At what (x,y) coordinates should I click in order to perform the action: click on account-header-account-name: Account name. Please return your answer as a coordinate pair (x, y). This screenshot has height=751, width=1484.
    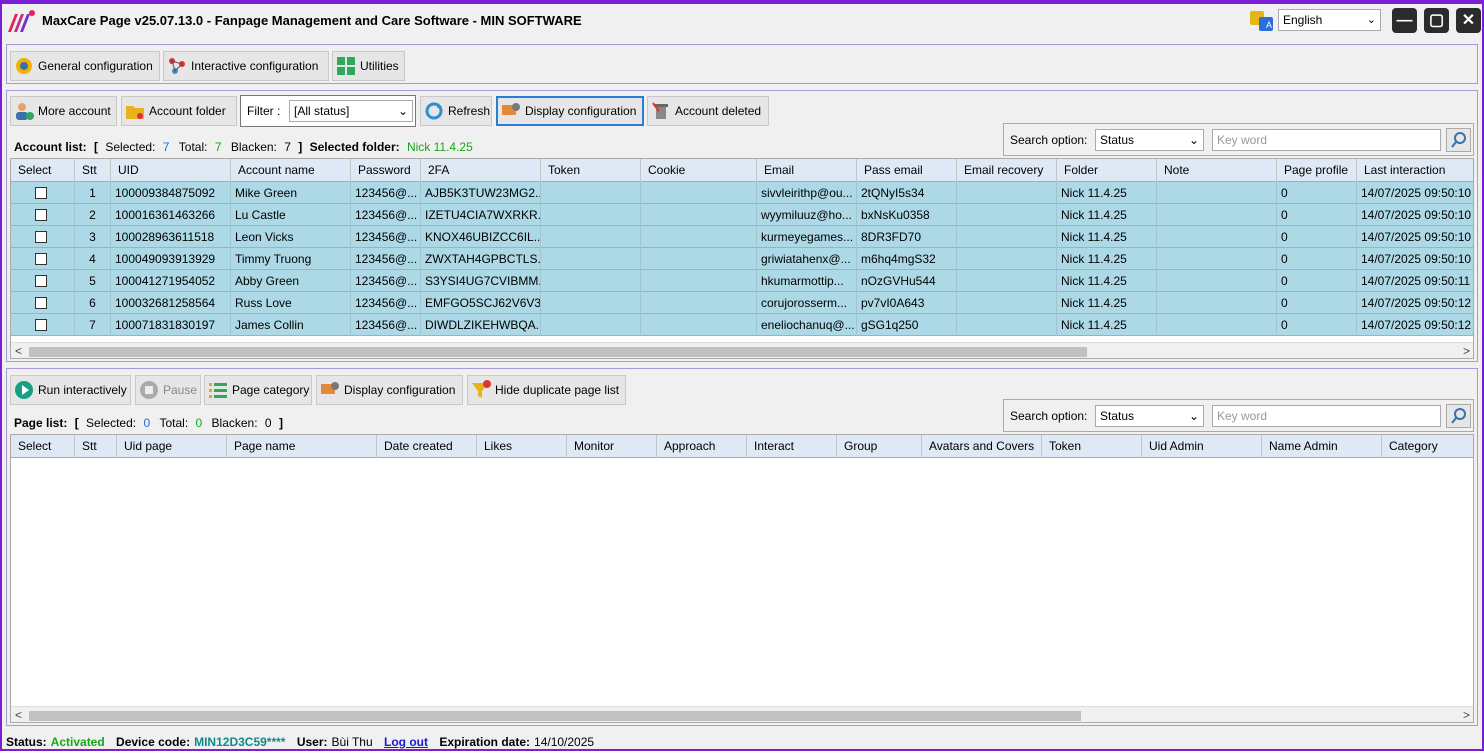
    Looking at the image, I should click on (291, 170).